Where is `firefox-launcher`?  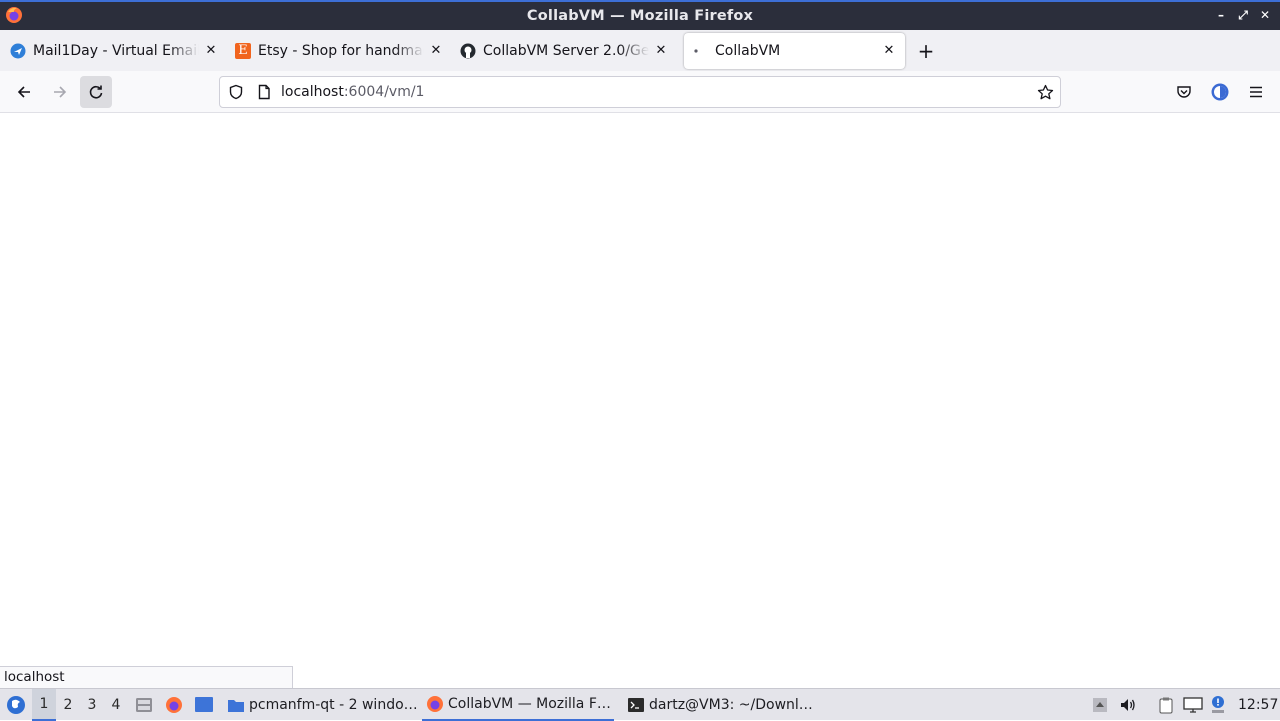 firefox-launcher is located at coordinates (174, 705).